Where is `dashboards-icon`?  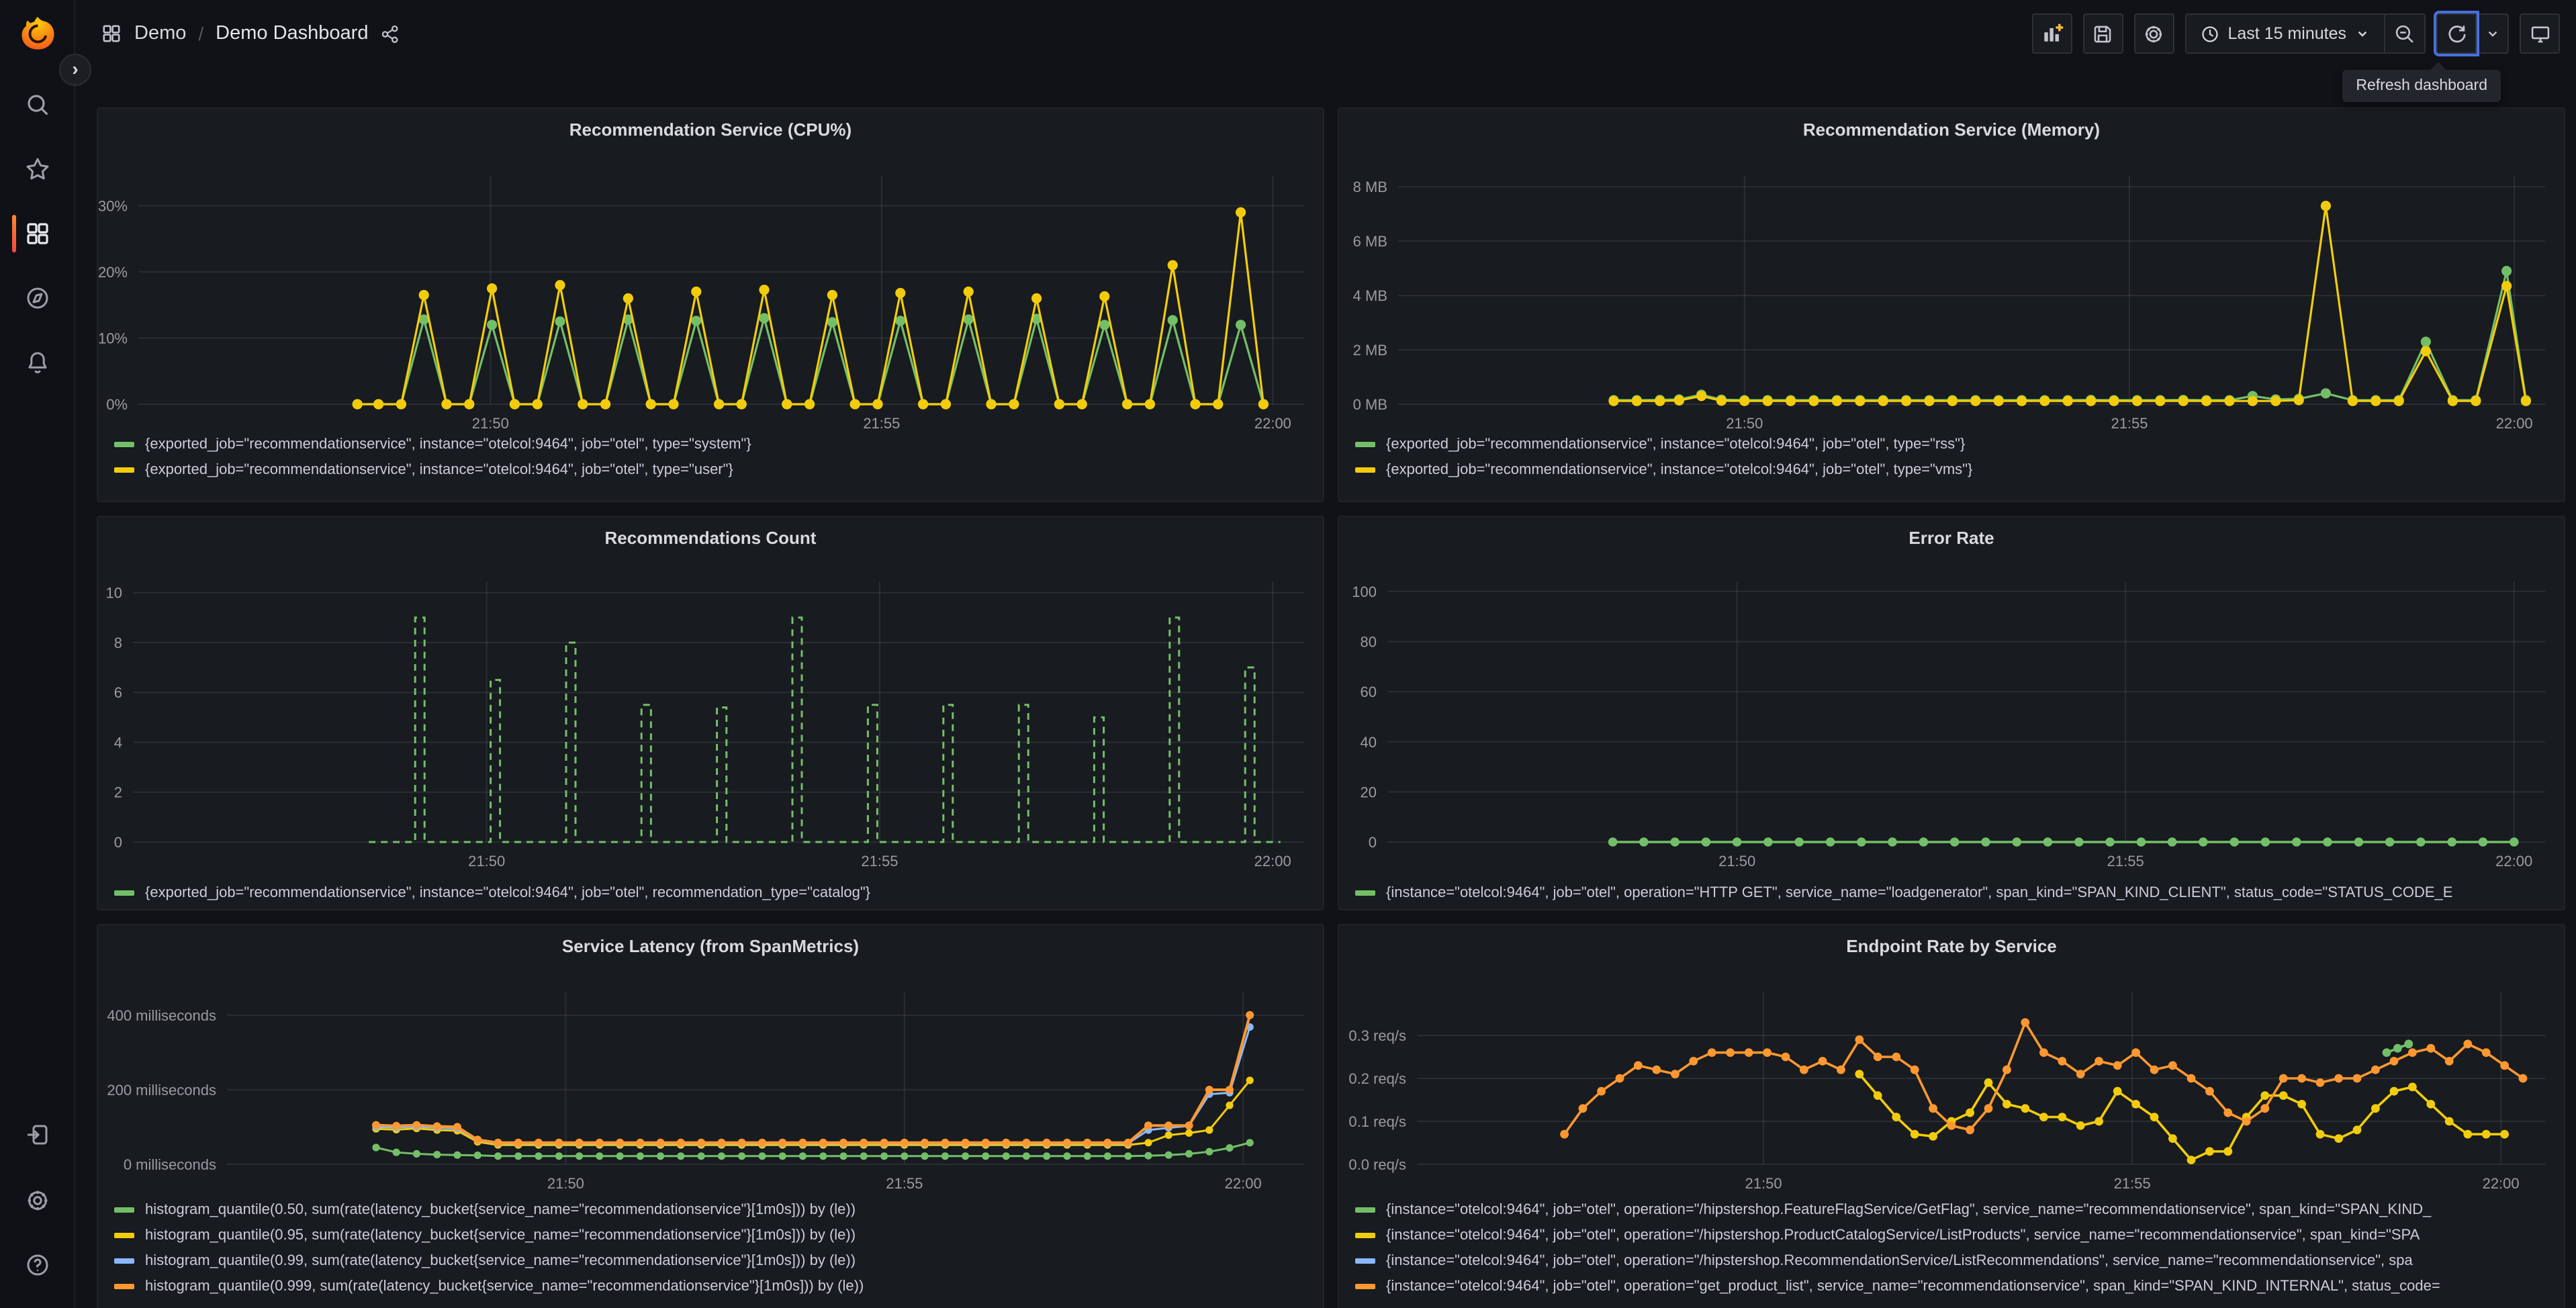
dashboards-icon is located at coordinates (37, 234).